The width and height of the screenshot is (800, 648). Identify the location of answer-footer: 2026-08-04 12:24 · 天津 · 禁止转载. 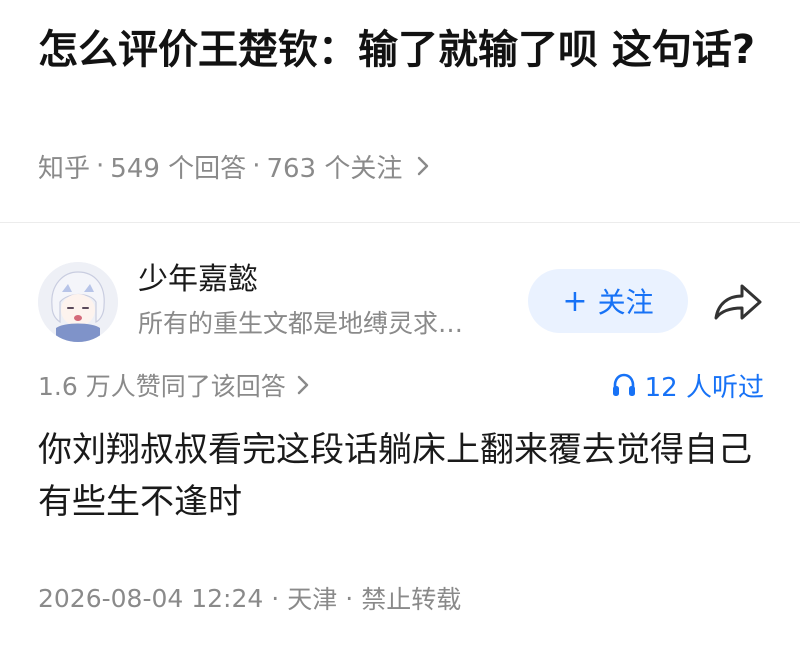
(249, 598).